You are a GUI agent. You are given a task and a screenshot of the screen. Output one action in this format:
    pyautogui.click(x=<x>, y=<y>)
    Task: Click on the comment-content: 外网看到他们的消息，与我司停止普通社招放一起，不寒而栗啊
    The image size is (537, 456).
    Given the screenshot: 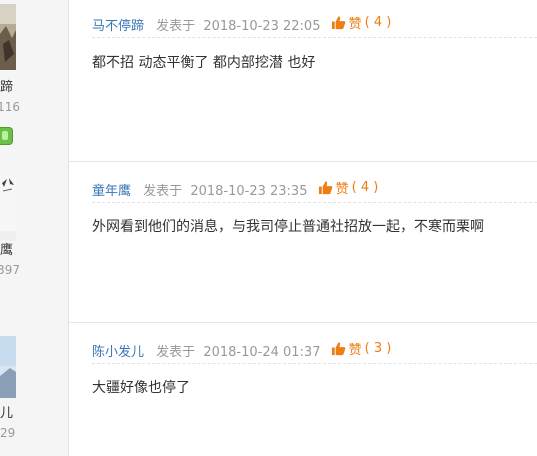 What is the action you would take?
    pyautogui.click(x=288, y=227)
    